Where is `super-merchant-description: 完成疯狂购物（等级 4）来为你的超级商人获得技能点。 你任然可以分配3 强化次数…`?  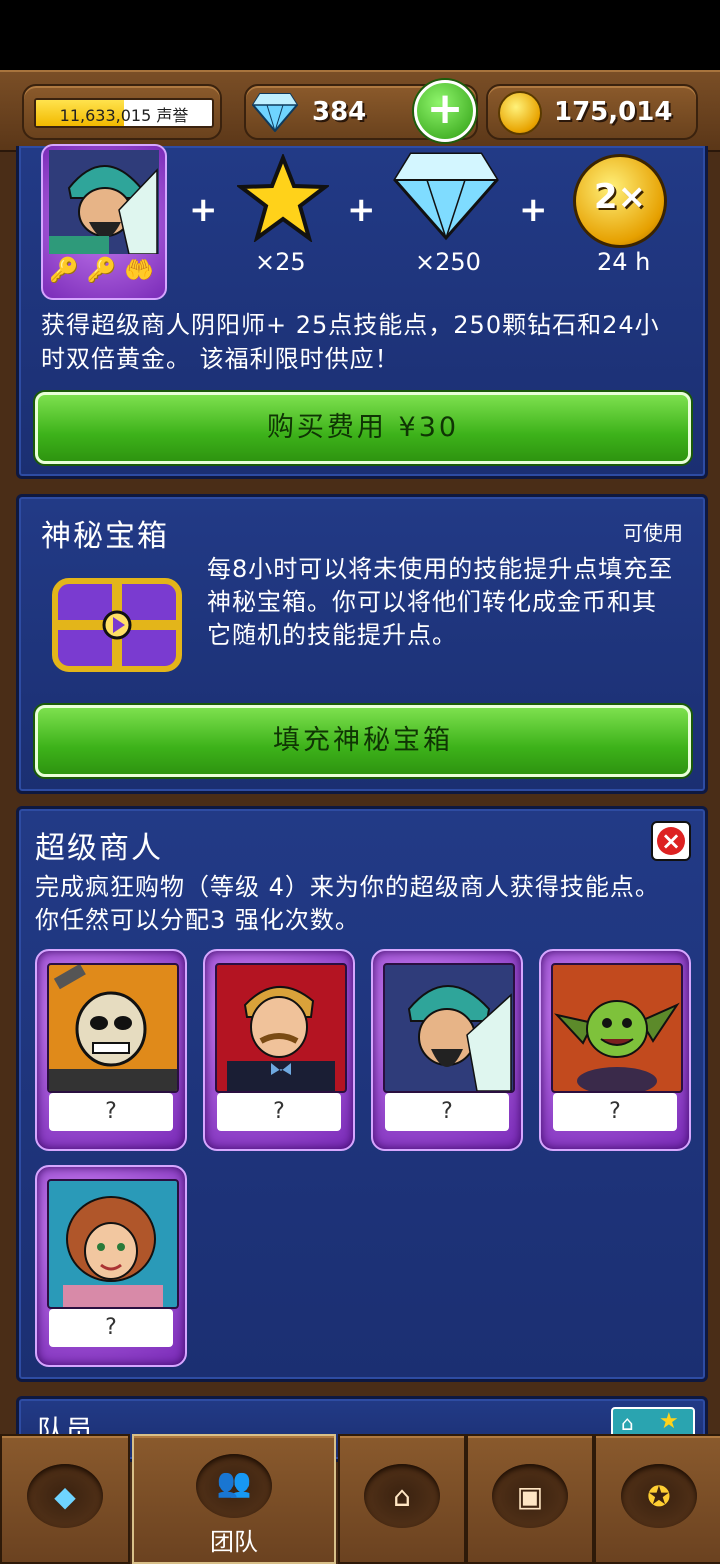
super-merchant-description: 完成疯狂购物（等级 4）来为你的超级商人获得技能点。 你任然可以分配3 强化次数… is located at coordinates (347, 903).